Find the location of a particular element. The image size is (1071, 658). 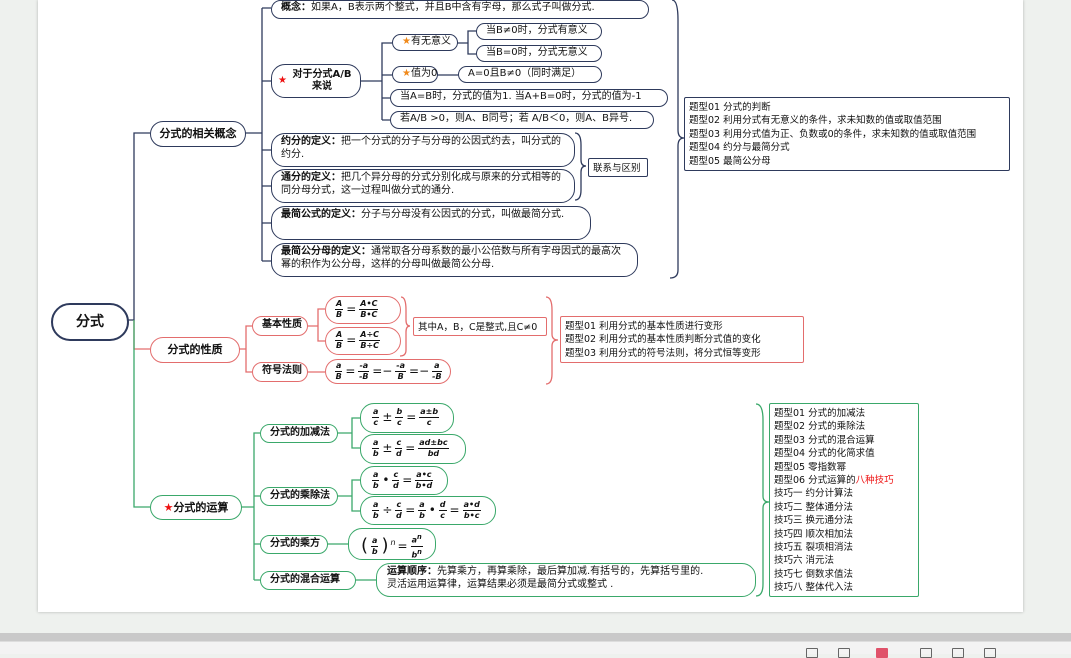

simplest-text: 分子与分母没有公因式的分式，叫做最简分式. is located at coordinates (463, 214).